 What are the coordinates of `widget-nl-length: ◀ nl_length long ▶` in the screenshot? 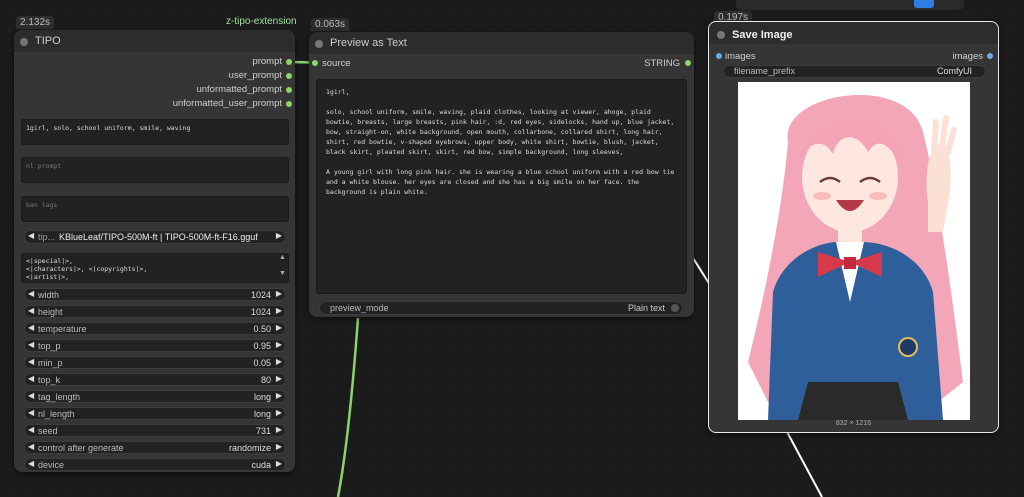 It's located at (155, 413).